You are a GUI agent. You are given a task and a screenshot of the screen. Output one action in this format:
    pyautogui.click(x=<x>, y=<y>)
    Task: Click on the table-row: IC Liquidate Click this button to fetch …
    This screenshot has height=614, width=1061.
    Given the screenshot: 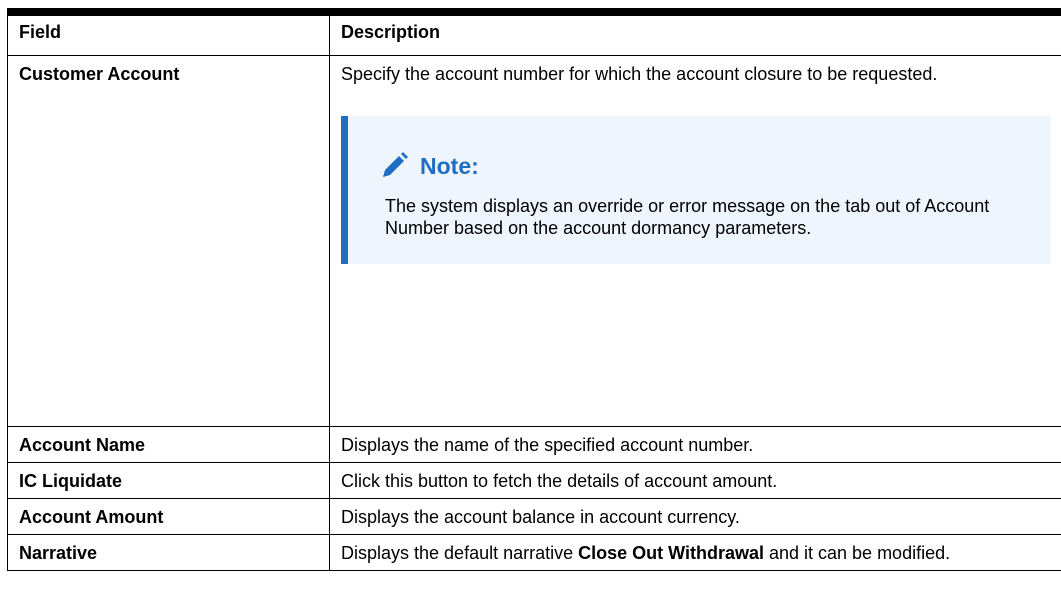 What is the action you would take?
    pyautogui.click(x=534, y=480)
    